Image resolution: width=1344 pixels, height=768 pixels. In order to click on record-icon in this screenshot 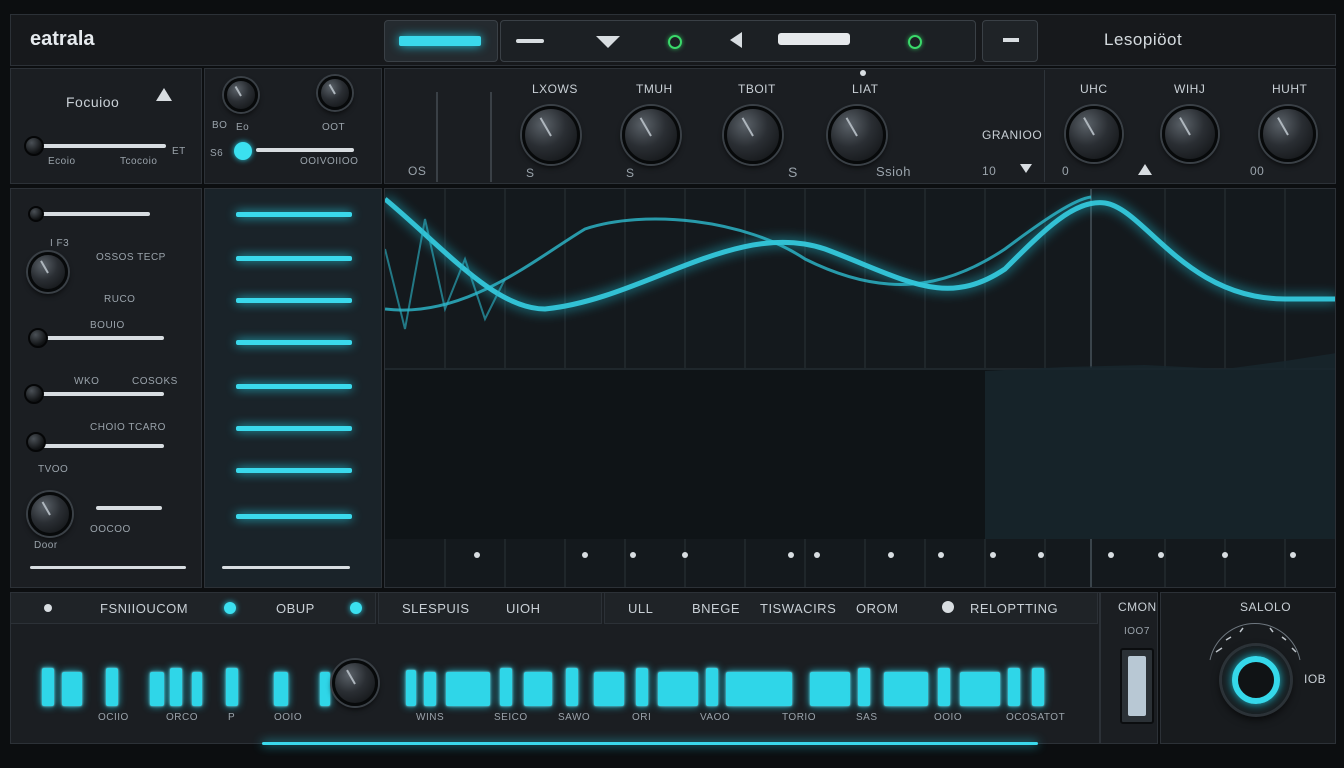, I will do `click(948, 607)`.